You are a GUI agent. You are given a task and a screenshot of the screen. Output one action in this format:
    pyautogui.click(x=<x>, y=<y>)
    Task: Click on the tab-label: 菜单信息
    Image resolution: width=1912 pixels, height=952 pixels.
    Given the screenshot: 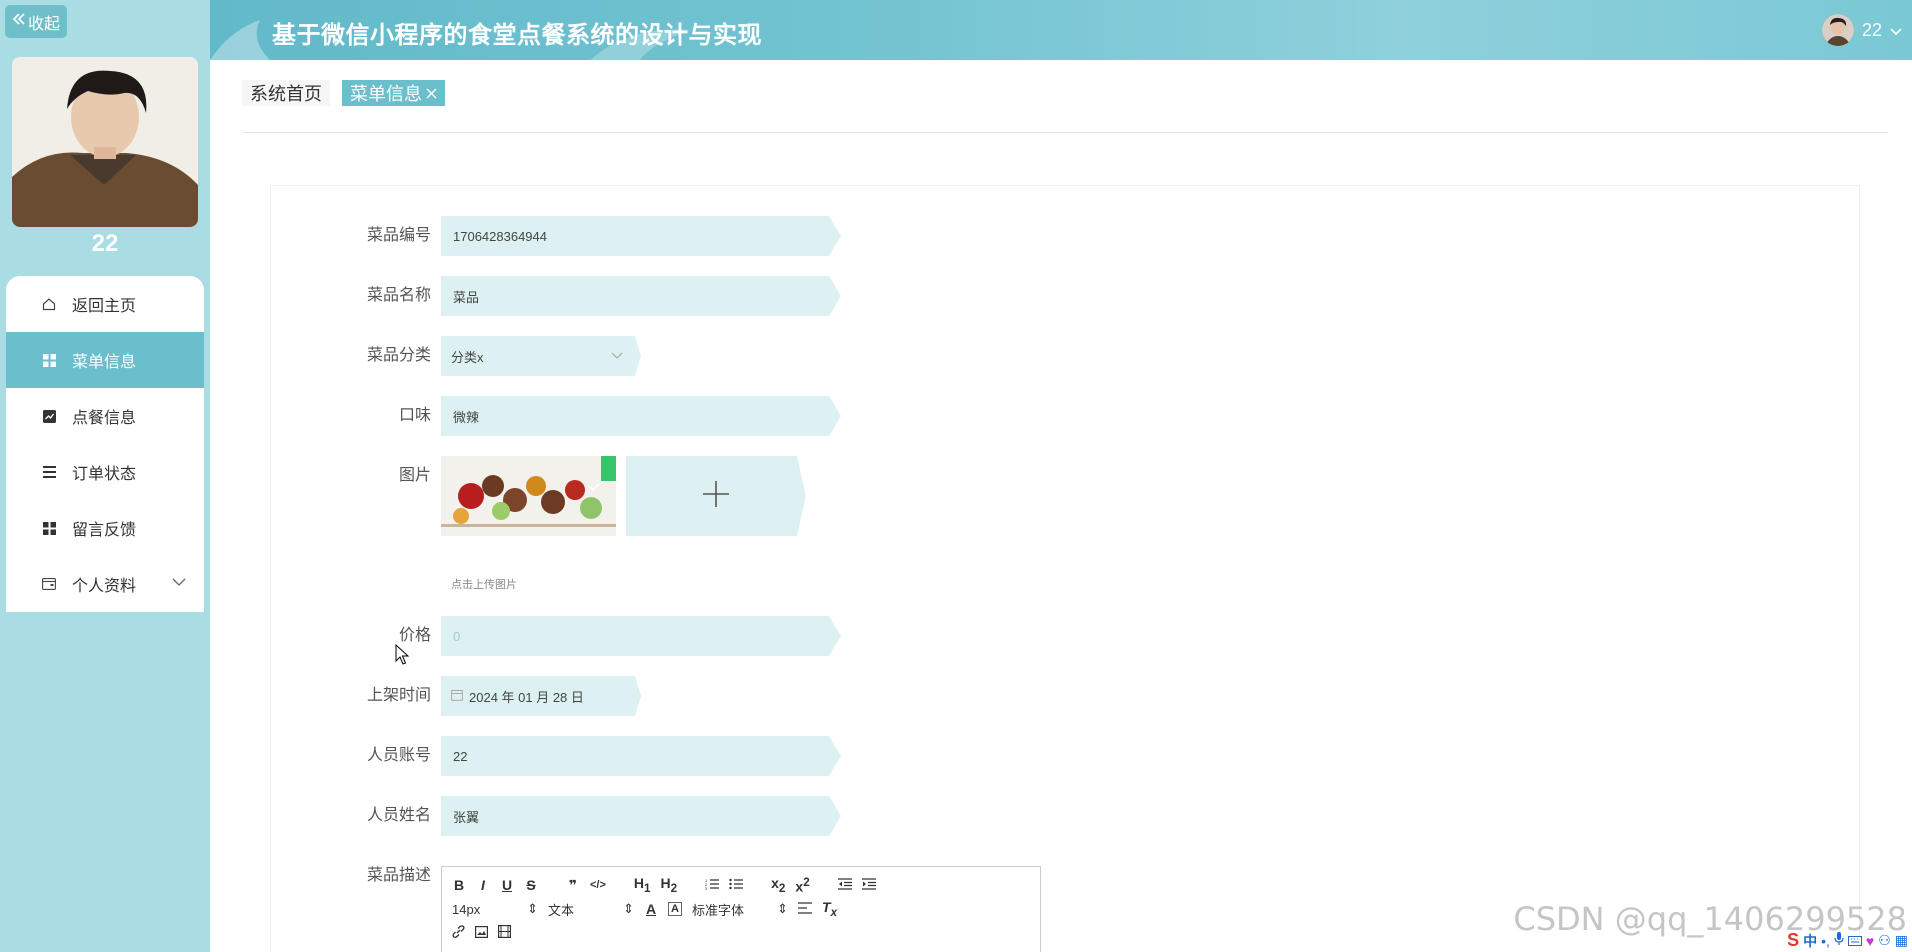 What is the action you would take?
    pyautogui.click(x=386, y=94)
    